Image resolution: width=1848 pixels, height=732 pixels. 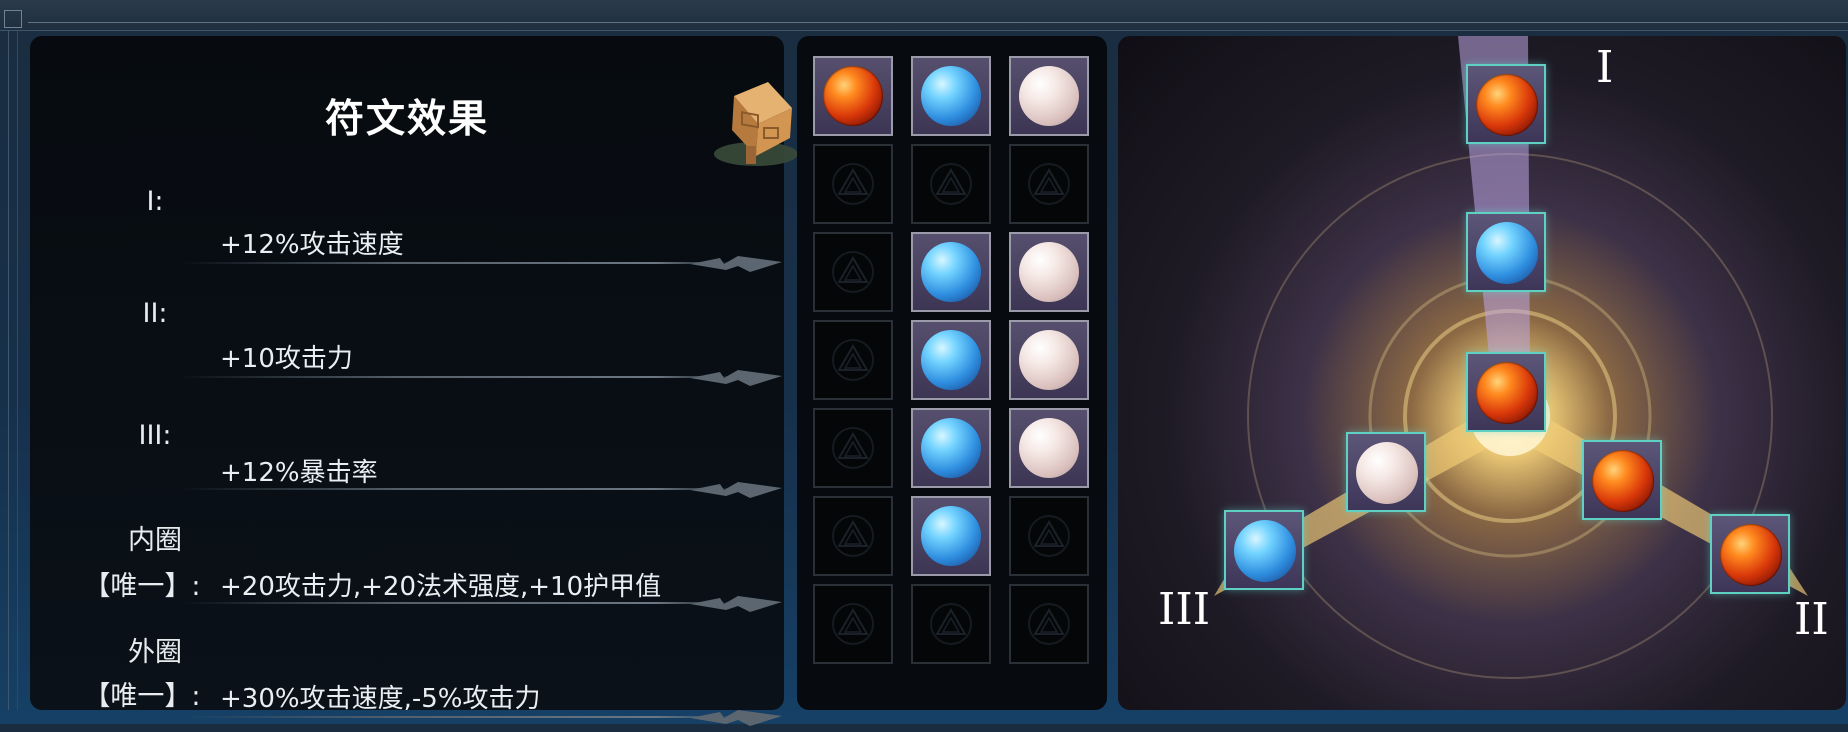 I want to click on effect-text-tier-3: +12%暴击率, so click(x=299, y=473).